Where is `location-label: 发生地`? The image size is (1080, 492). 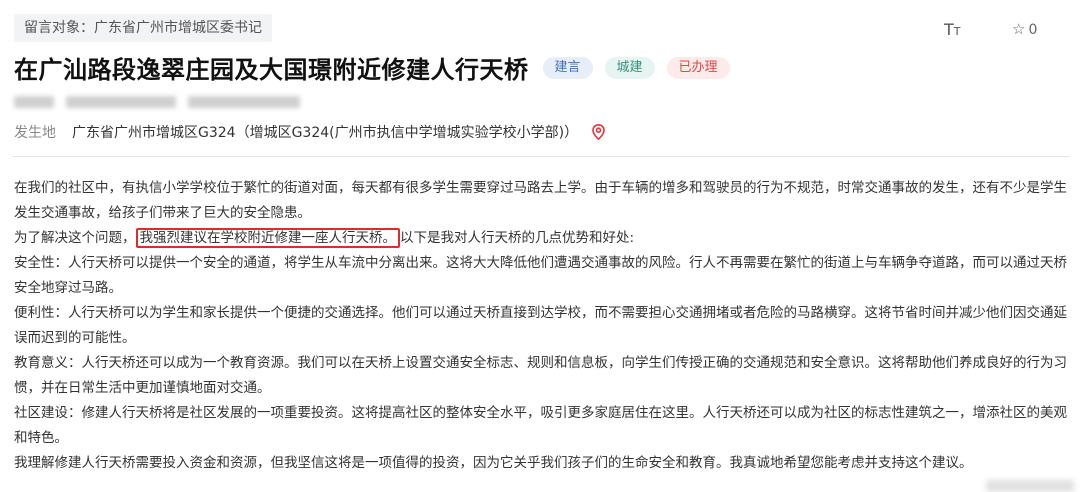 location-label: 发生地 is located at coordinates (35, 133).